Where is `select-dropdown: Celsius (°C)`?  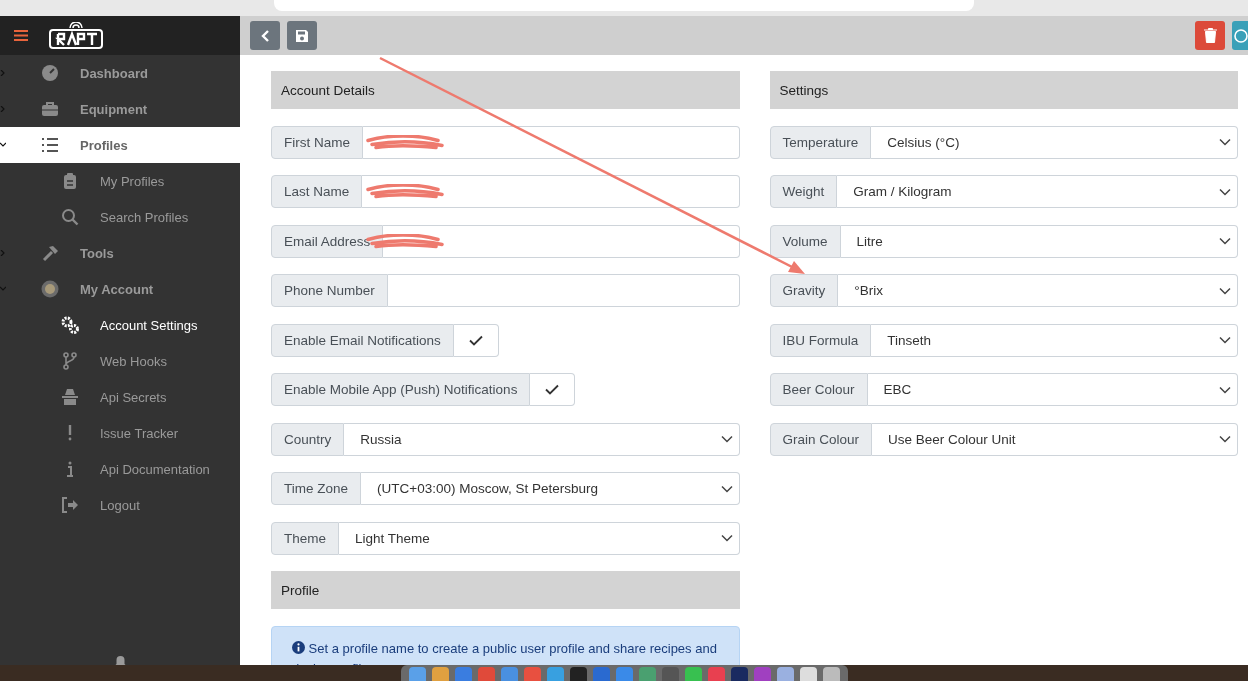 select-dropdown: Celsius (°C) is located at coordinates (1054, 142).